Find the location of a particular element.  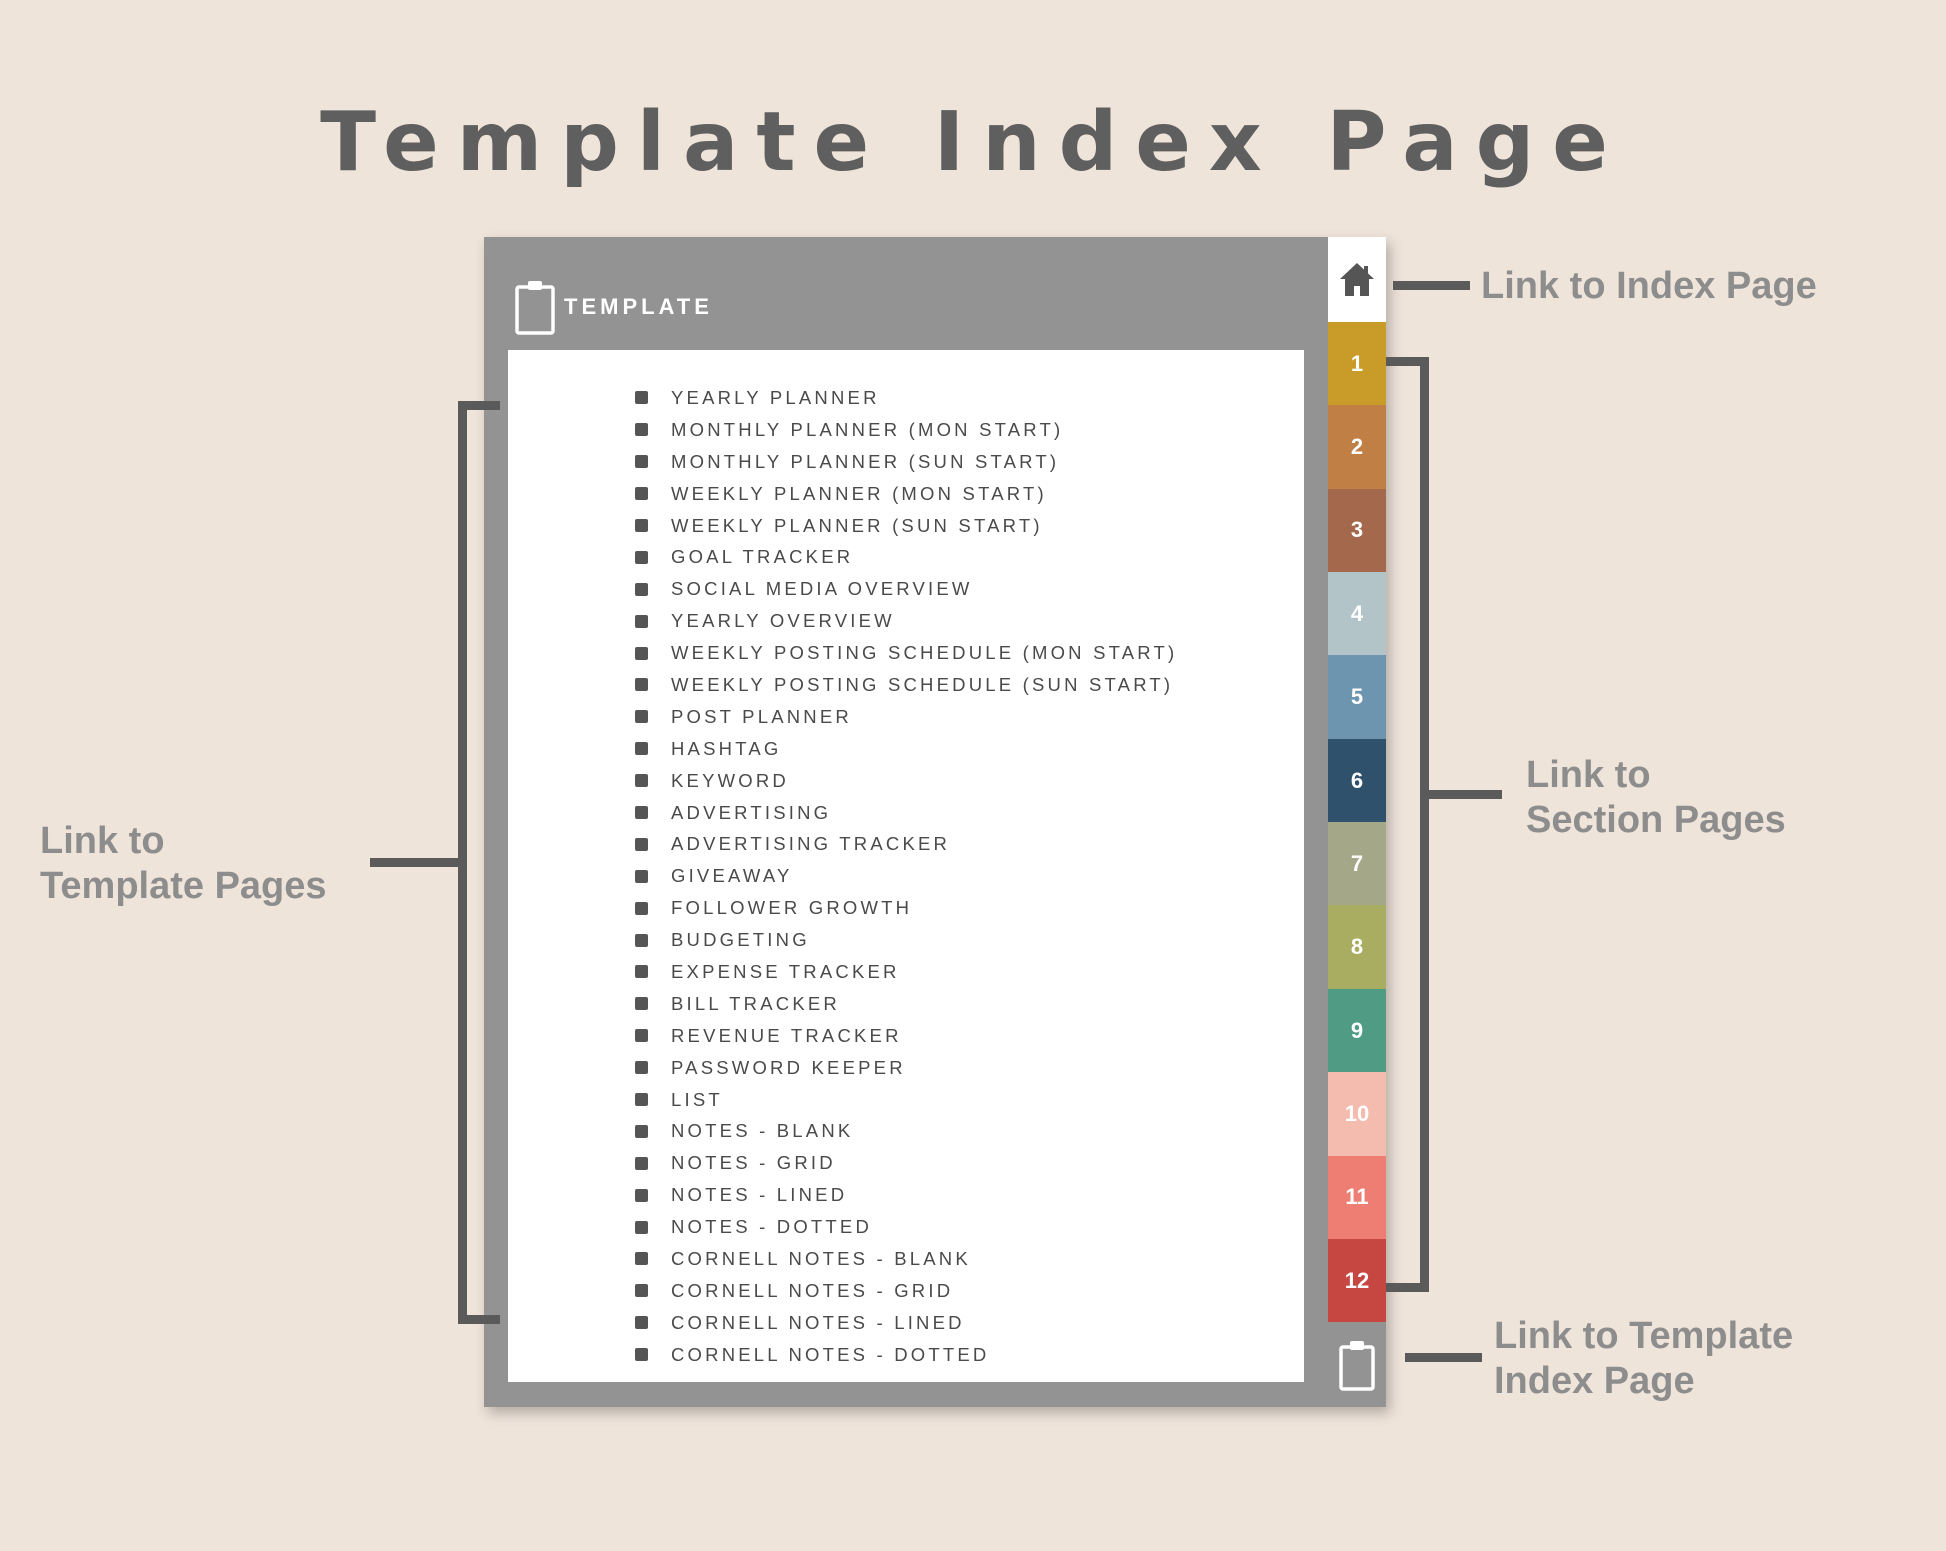

template-link-item: HASHTAG is located at coordinates (842, 749).